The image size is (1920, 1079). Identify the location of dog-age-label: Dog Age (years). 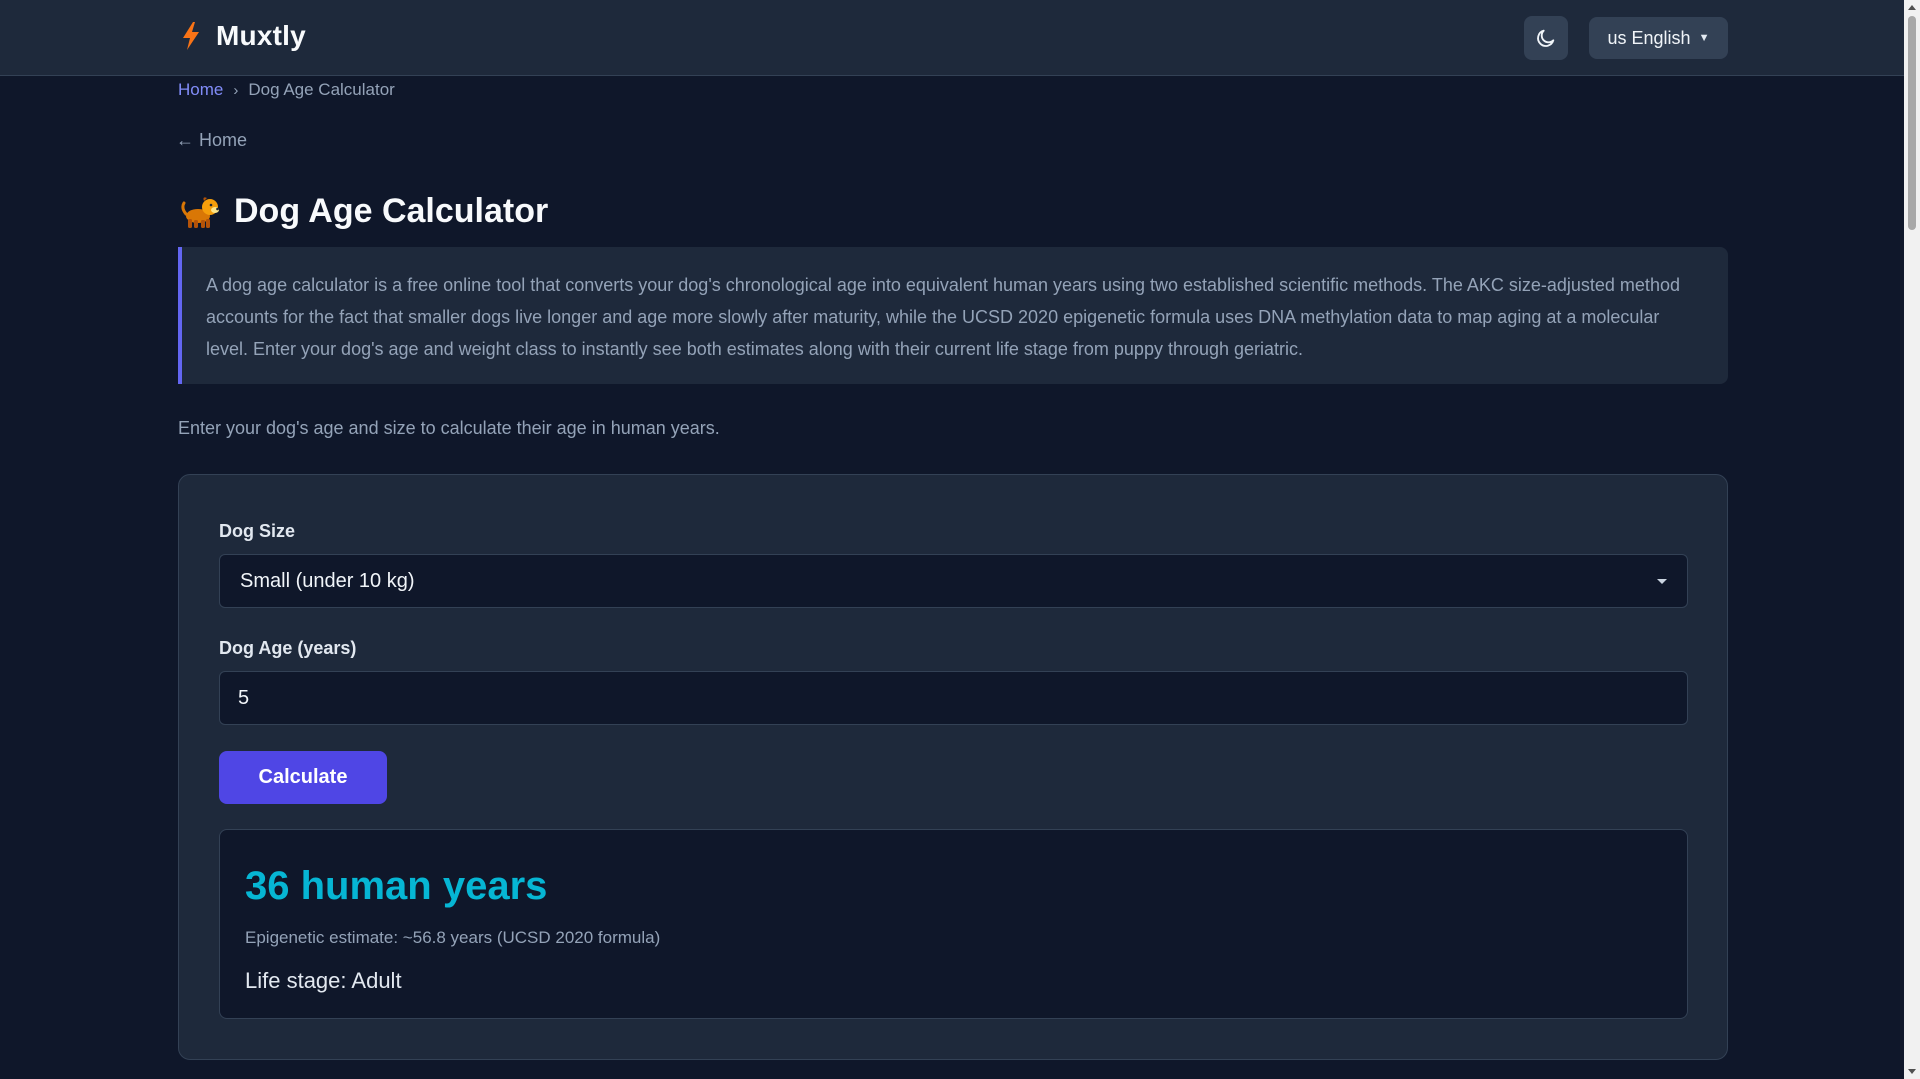
(288, 648).